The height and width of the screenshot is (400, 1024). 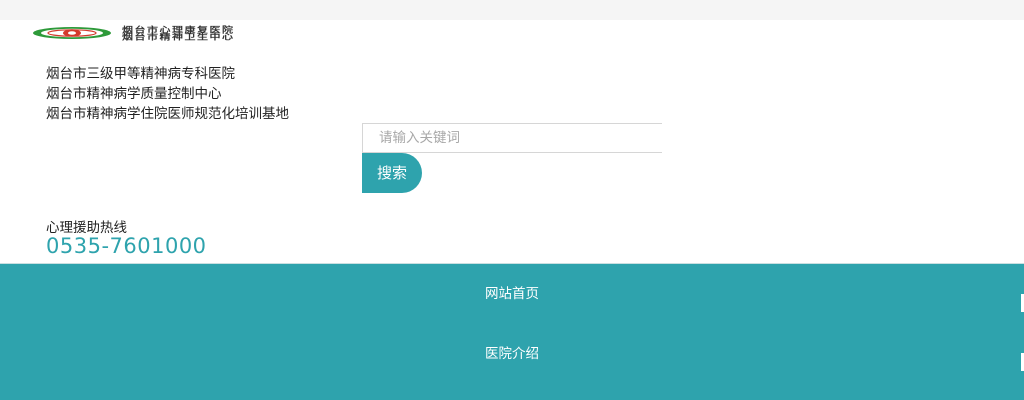 I want to click on search-input, so click(x=512, y=138).